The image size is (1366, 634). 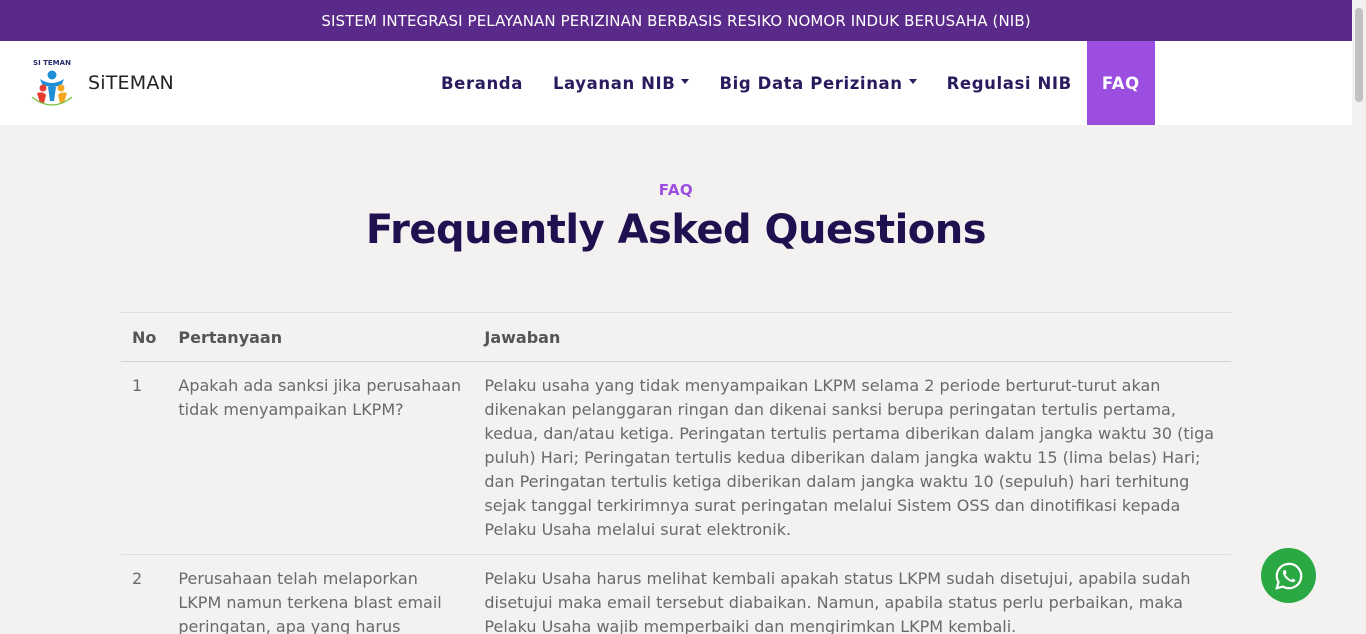 I want to click on svg-text: SI TEMAN, so click(x=52, y=63).